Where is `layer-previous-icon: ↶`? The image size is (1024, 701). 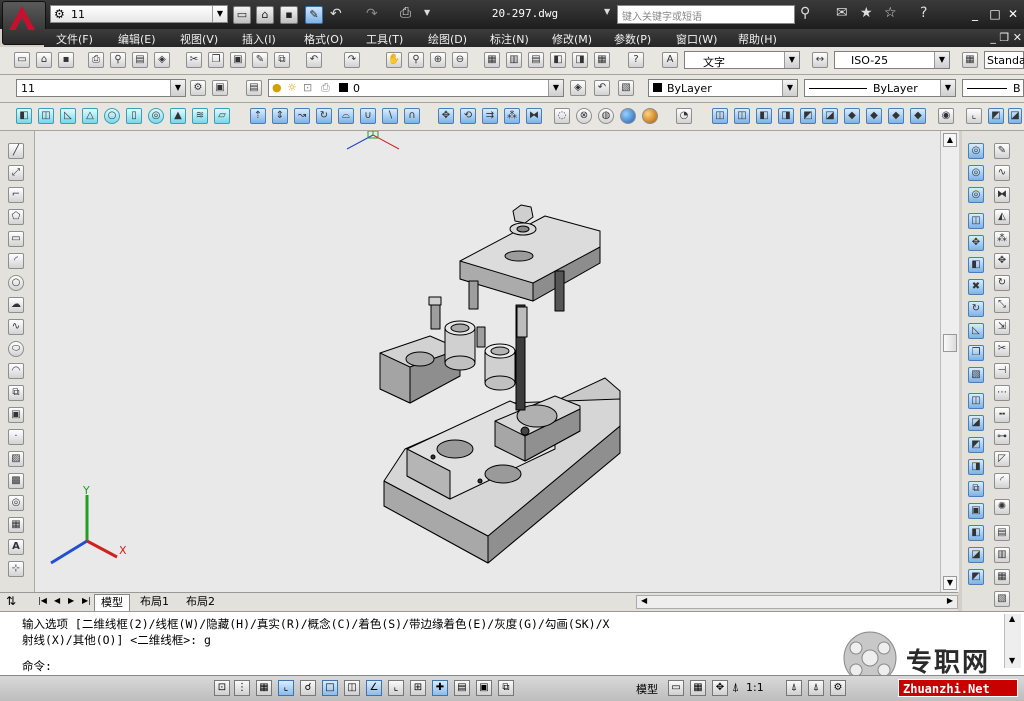 layer-previous-icon: ↶ is located at coordinates (602, 88).